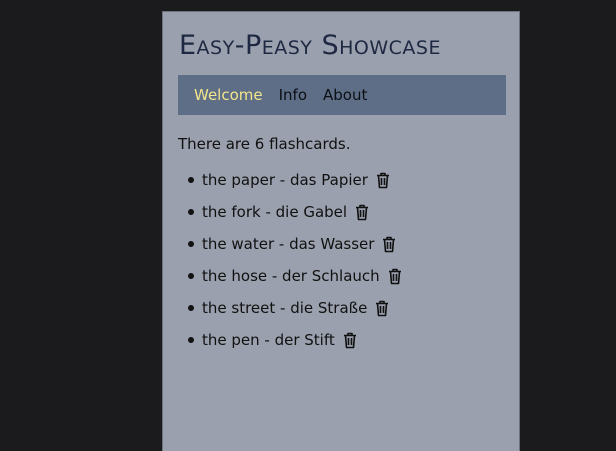 This screenshot has width=616, height=451. I want to click on flashcard-item: the street - die Straße, so click(290, 308).